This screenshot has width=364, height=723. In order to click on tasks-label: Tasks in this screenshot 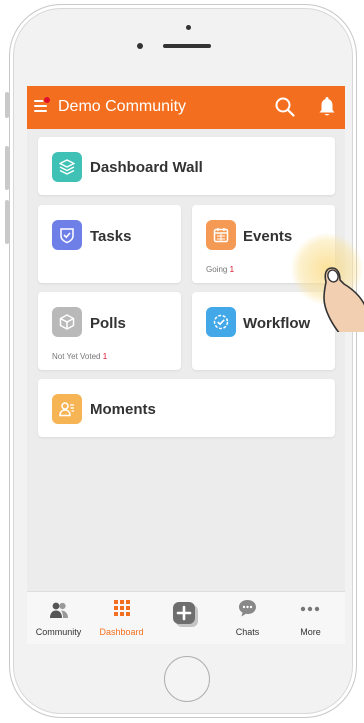, I will do `click(111, 236)`.